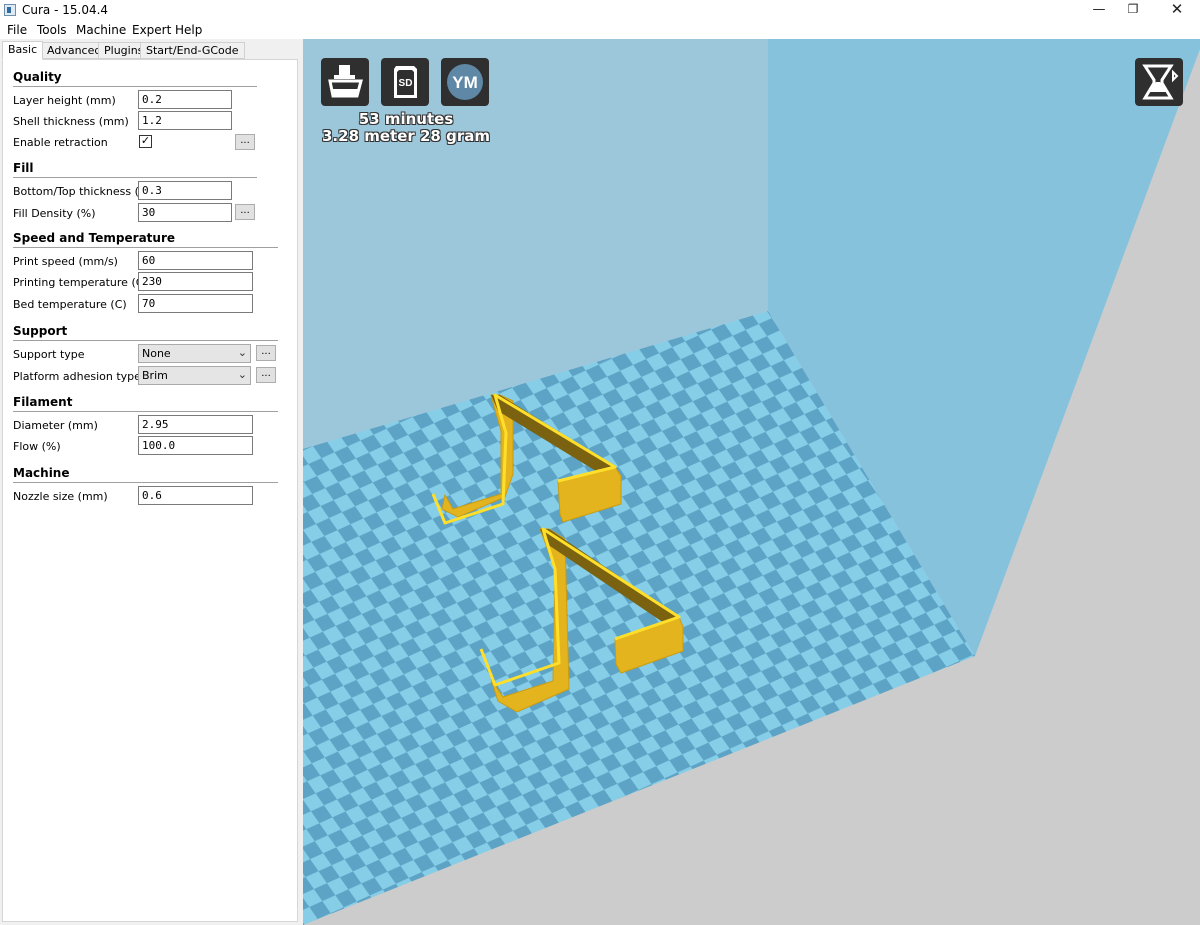  Describe the element at coordinates (49, 354) in the screenshot. I see `support-type-label: Support type` at that location.